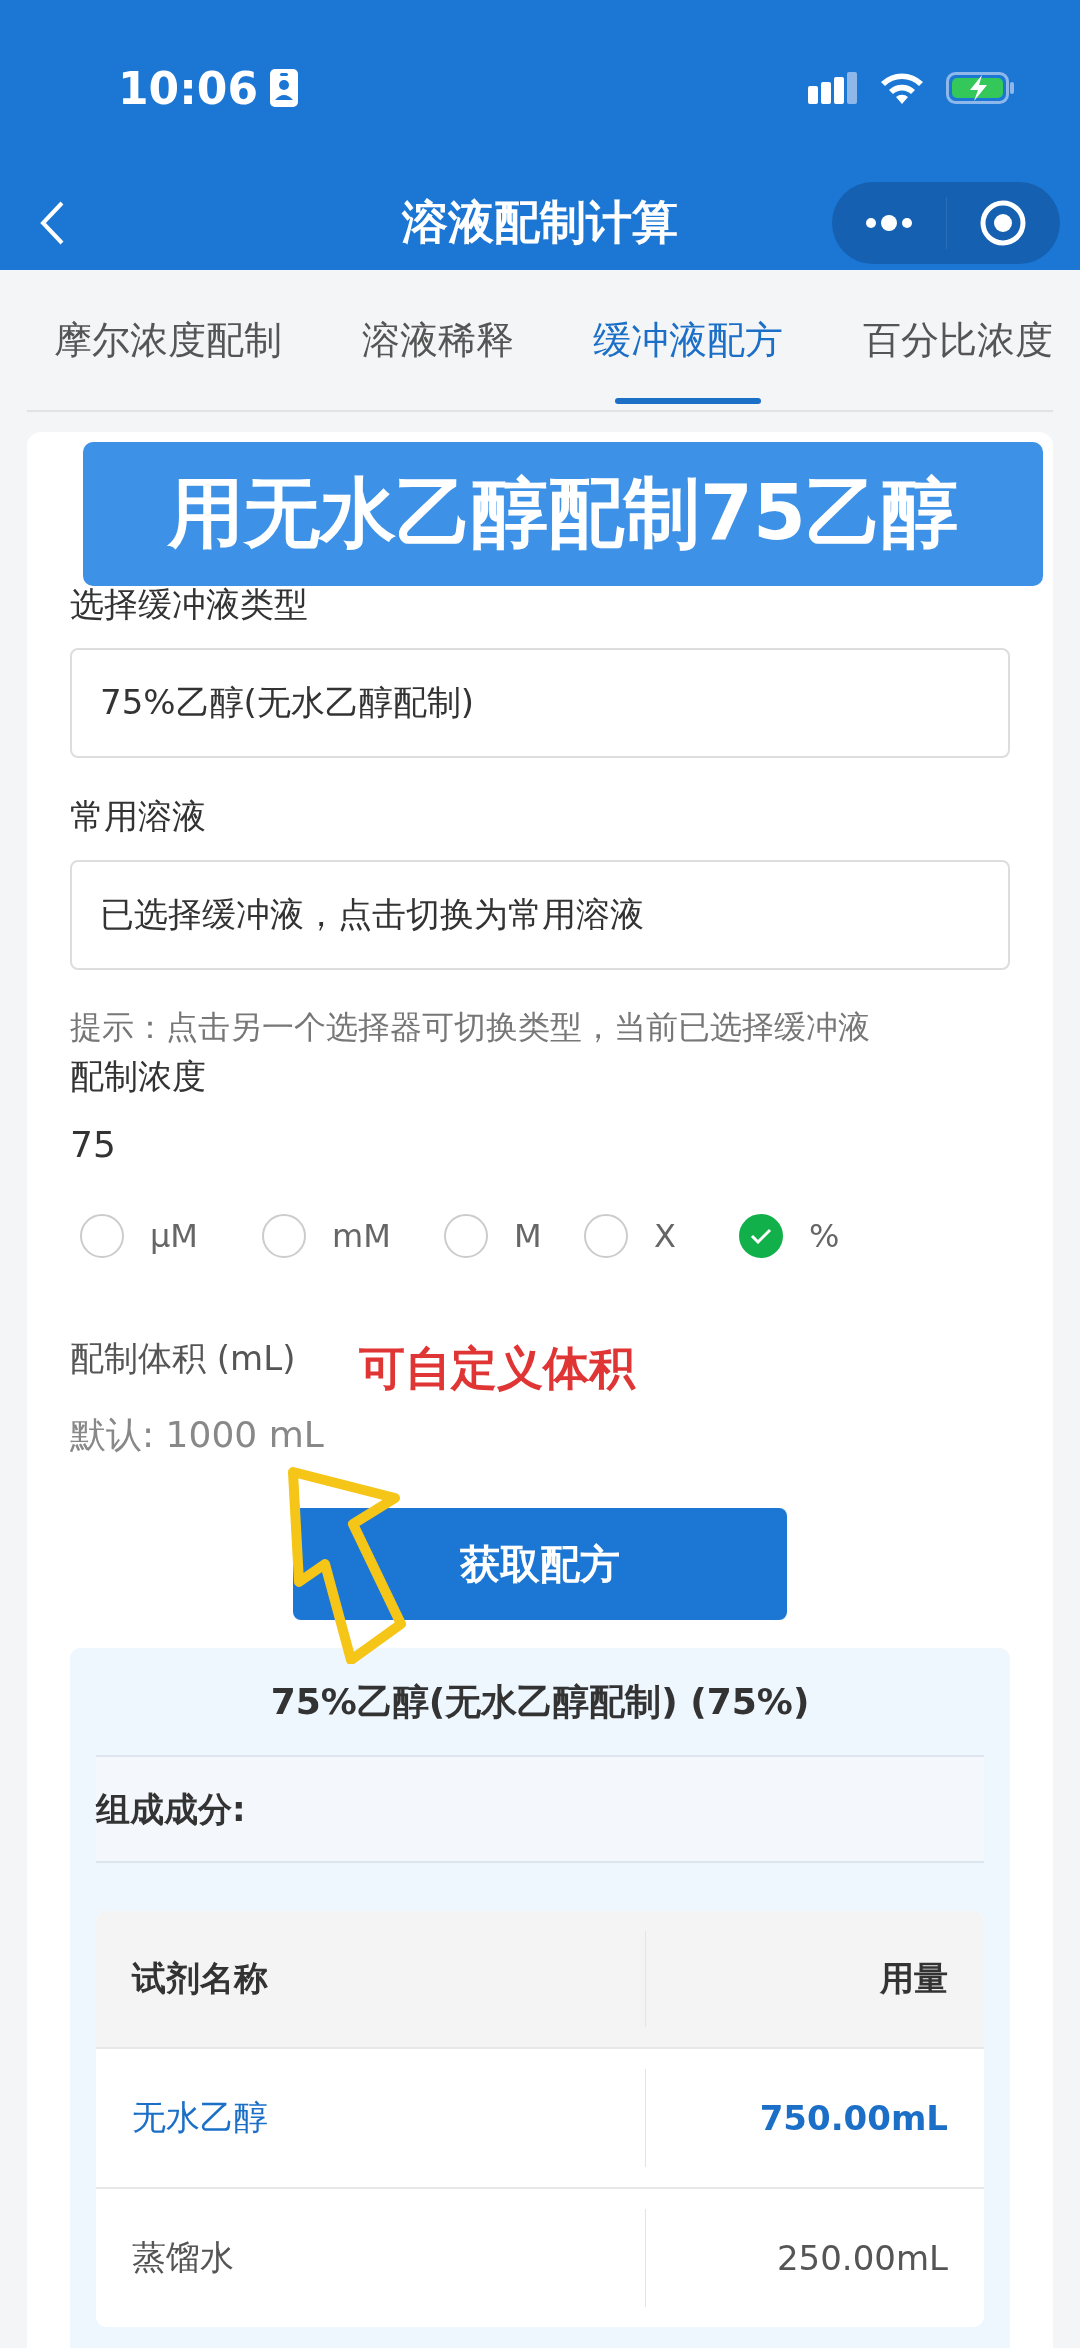 The width and height of the screenshot is (1080, 2348). Describe the element at coordinates (183, 1358) in the screenshot. I see `field-label: 配制体积 (mL)` at that location.